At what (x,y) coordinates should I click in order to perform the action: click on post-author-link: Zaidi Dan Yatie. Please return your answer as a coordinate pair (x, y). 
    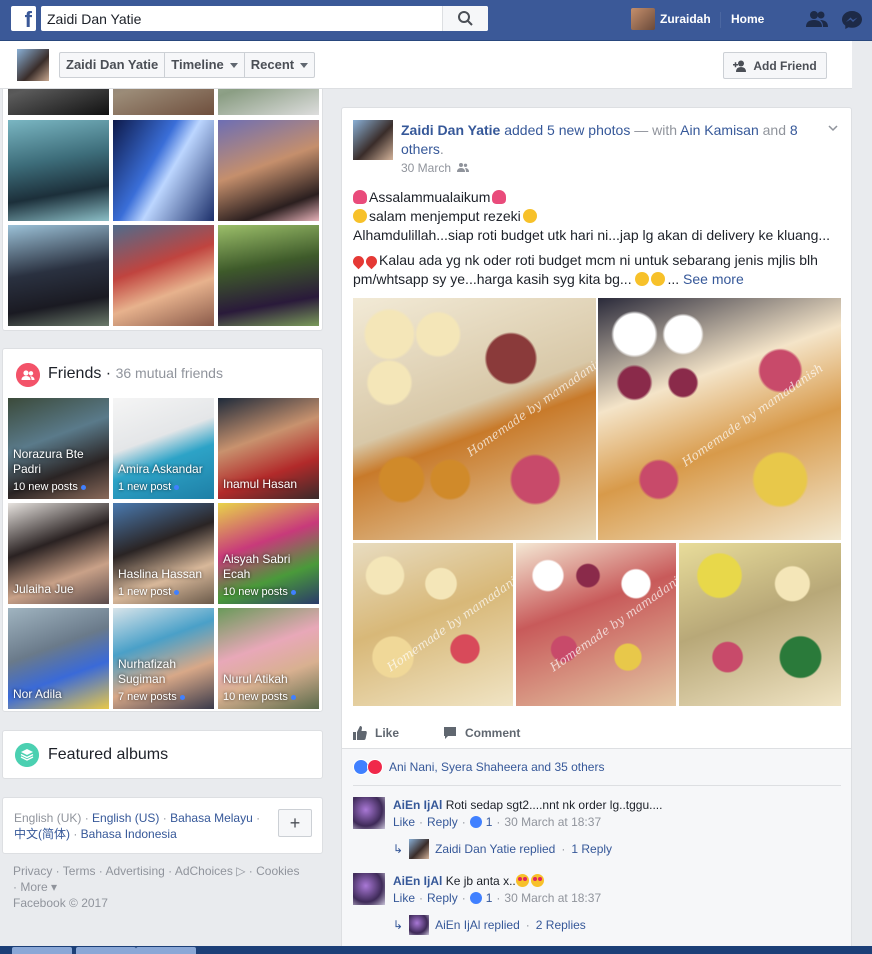
    Looking at the image, I should click on (450, 130).